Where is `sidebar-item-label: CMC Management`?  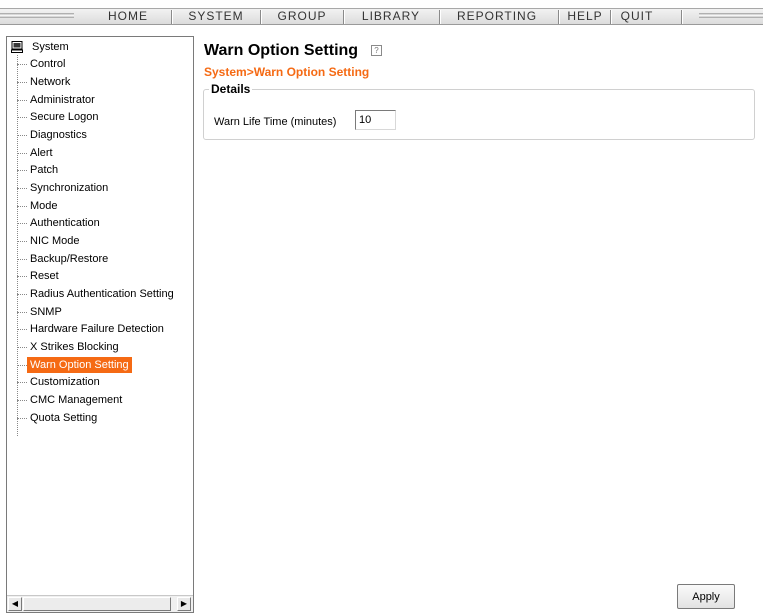 sidebar-item-label: CMC Management is located at coordinates (76, 400).